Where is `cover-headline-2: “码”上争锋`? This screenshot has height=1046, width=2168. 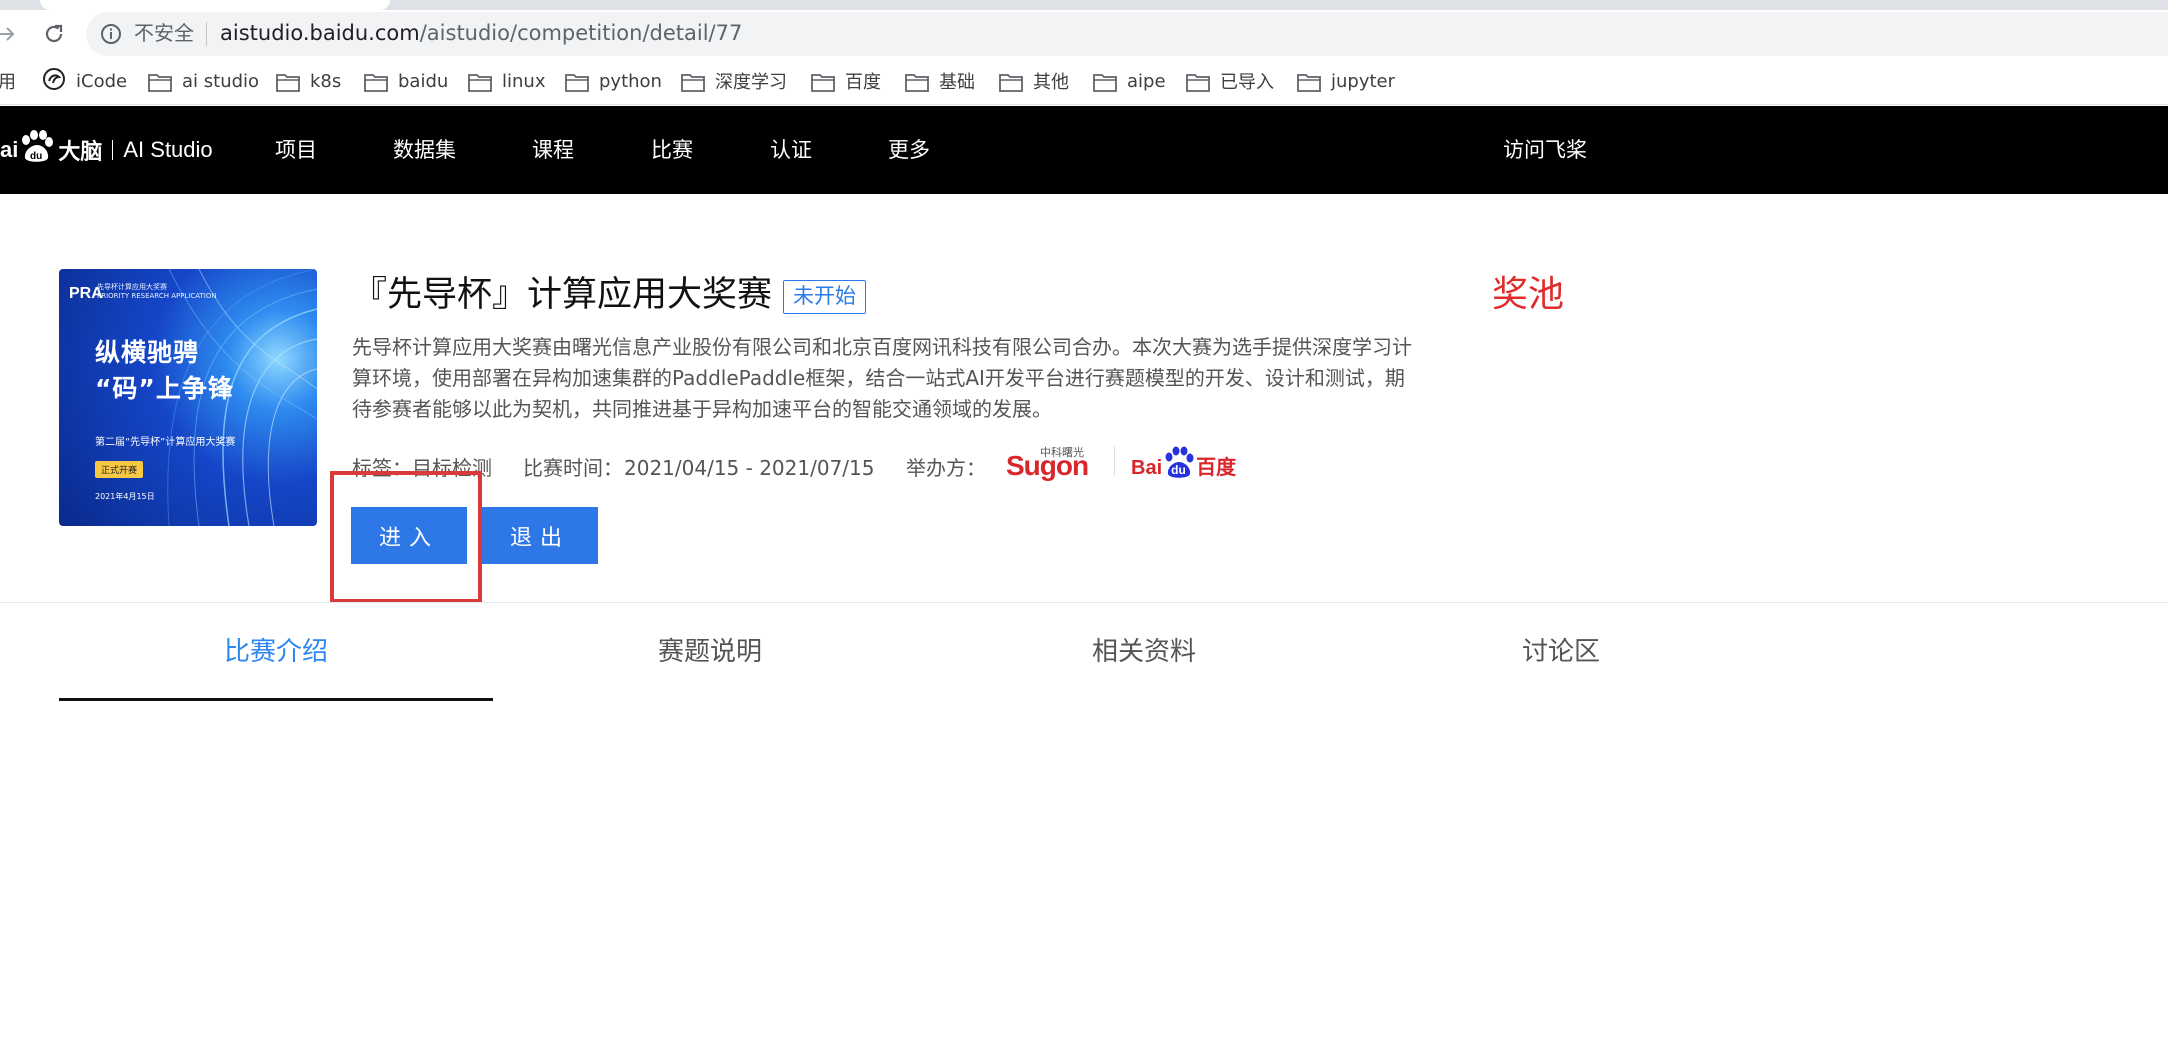
cover-headline-2: “码”上争锋 is located at coordinates (164, 388).